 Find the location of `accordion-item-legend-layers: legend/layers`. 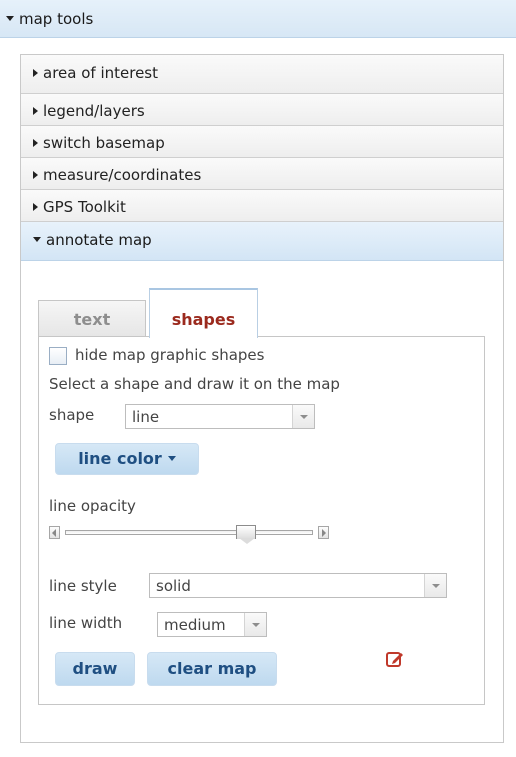

accordion-item-legend-layers: legend/layers is located at coordinates (262, 110).